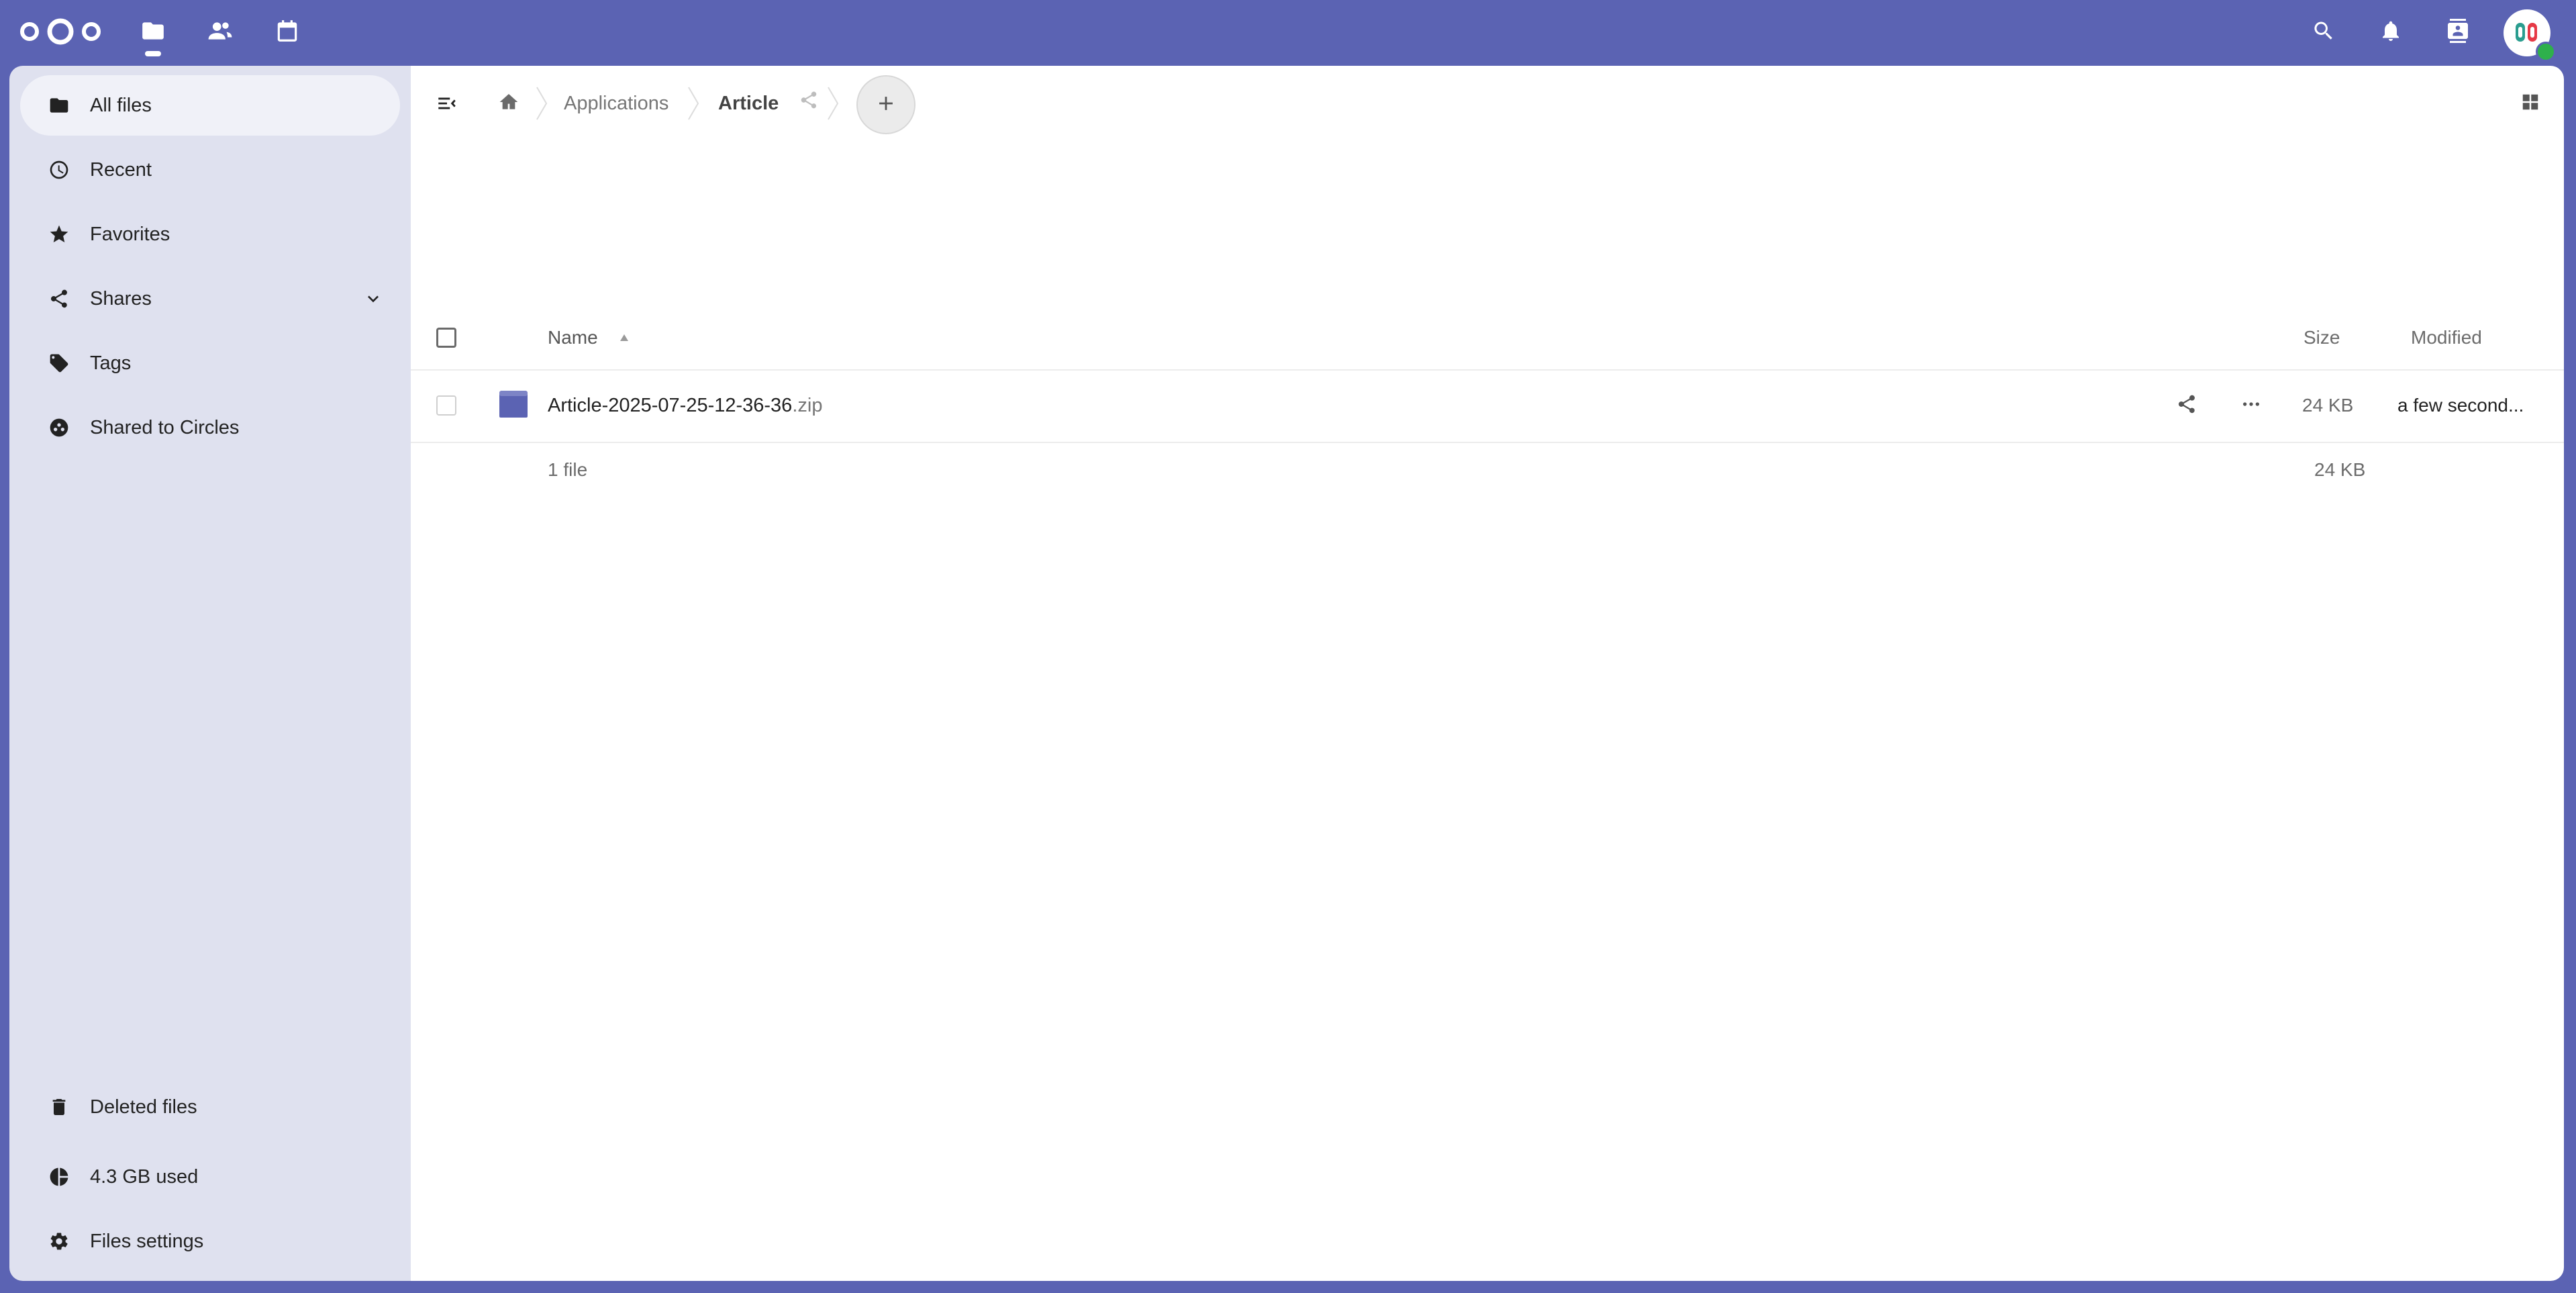  I want to click on contacts-menu-button, so click(2458, 32).